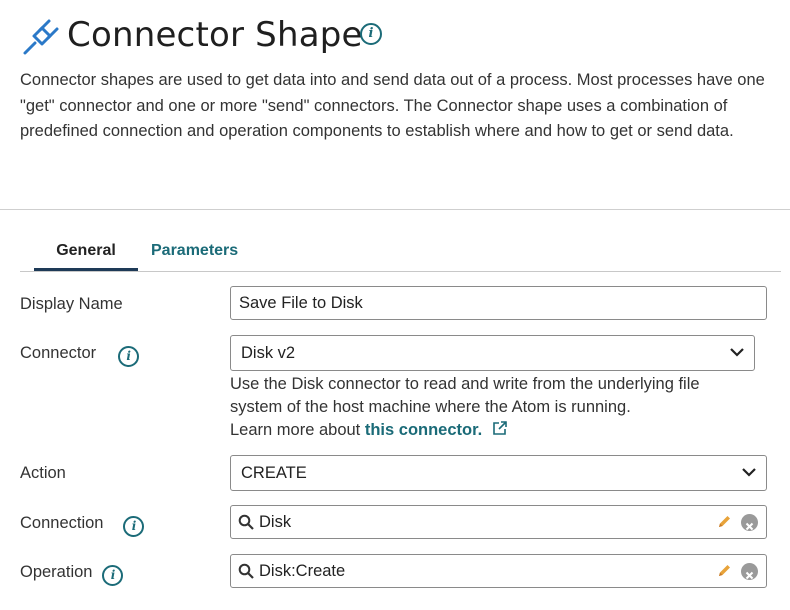 The width and height of the screenshot is (790, 610). Describe the element at coordinates (72, 573) in the screenshot. I see `operation-label: Operation i` at that location.